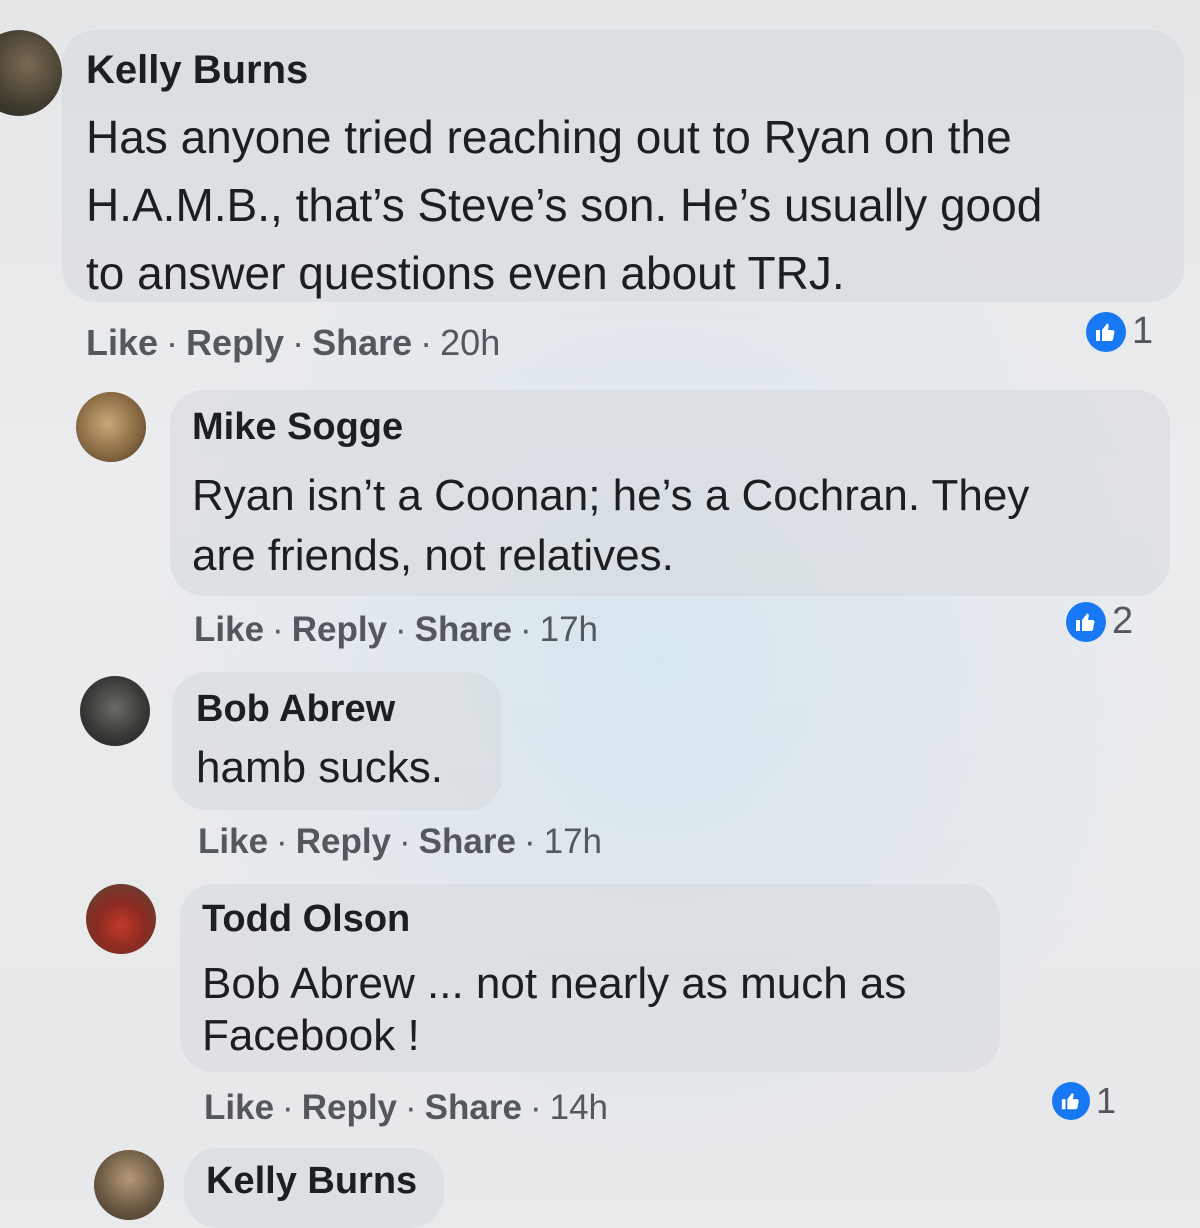  Describe the element at coordinates (579, 1108) in the screenshot. I see `timestamp: 14h` at that location.